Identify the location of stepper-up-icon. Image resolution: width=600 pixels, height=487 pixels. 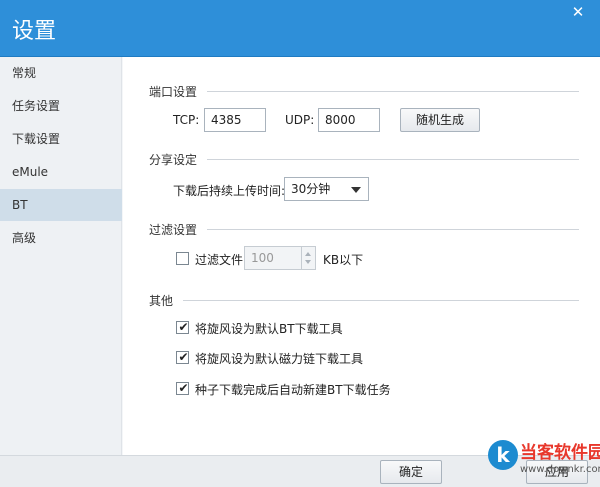
(308, 254).